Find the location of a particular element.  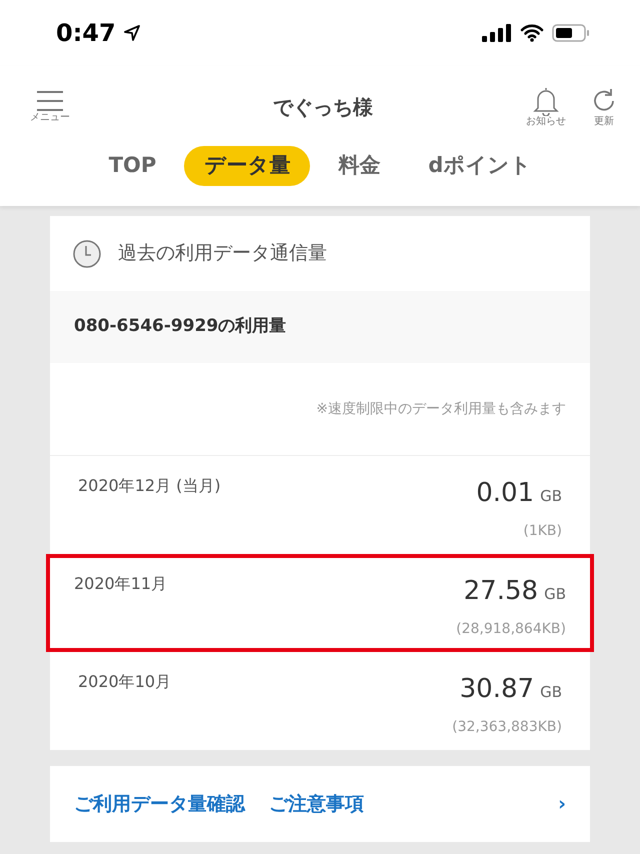

location-arrow-icon is located at coordinates (132, 33).